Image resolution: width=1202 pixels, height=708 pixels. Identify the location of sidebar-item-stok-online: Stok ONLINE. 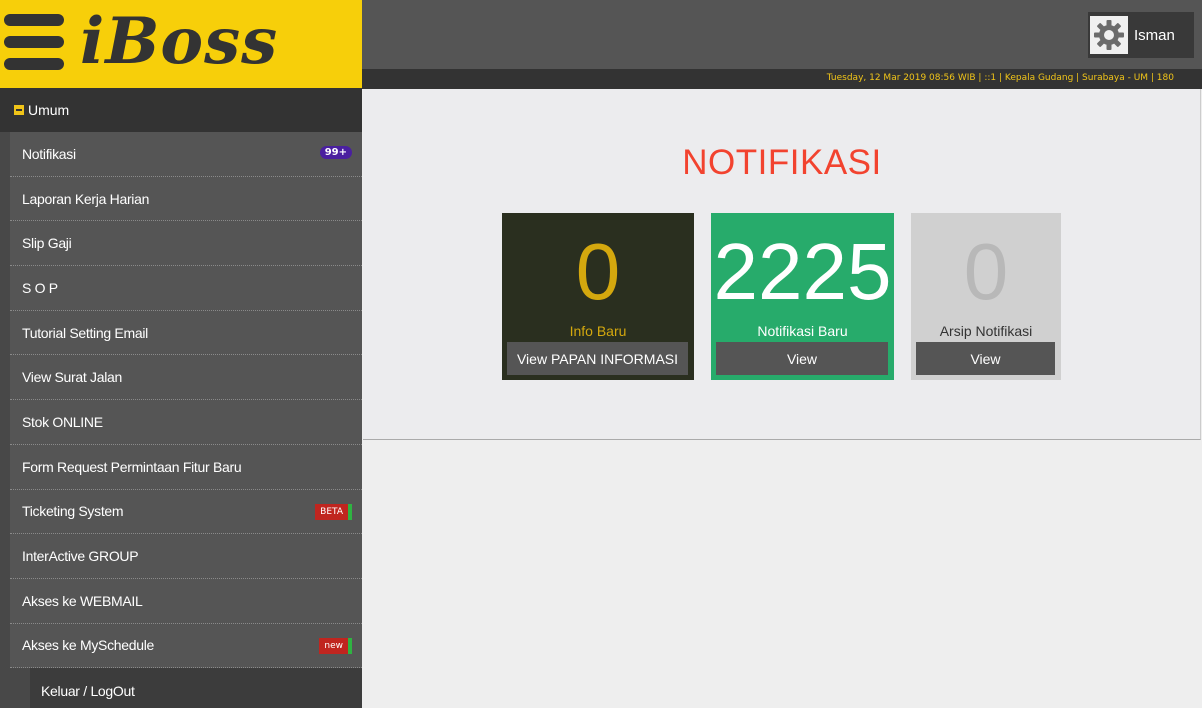
(186, 422).